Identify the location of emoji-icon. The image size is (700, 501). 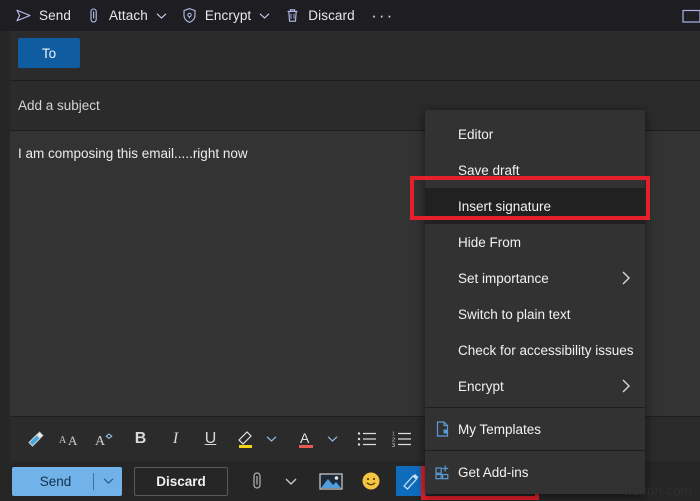
(371, 481).